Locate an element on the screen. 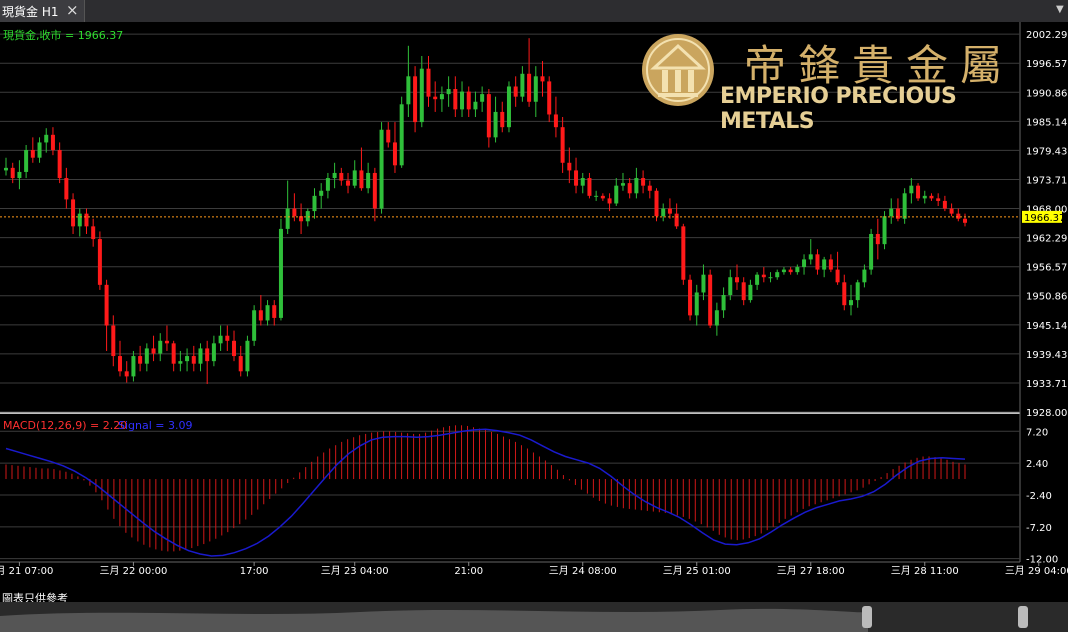 This screenshot has width=1068, height=632. y-tick-label: 1928.00 is located at coordinates (1046, 413).